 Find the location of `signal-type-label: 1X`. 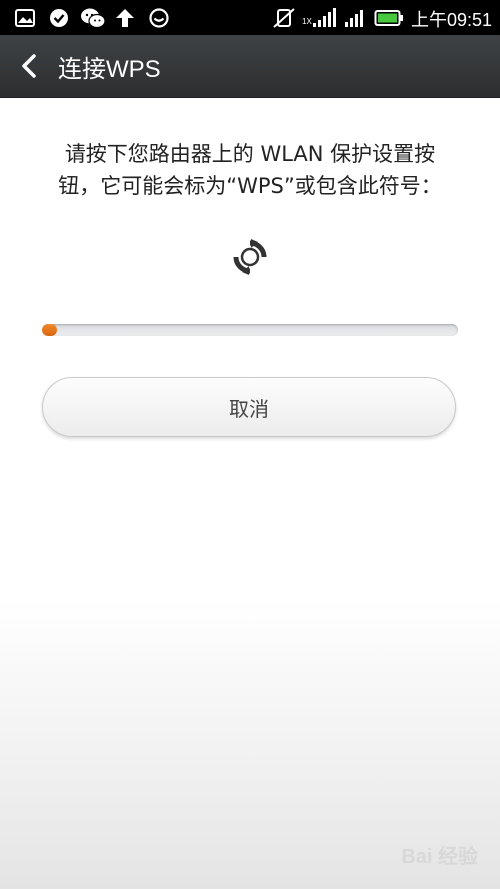

signal-type-label: 1X is located at coordinates (307, 21).